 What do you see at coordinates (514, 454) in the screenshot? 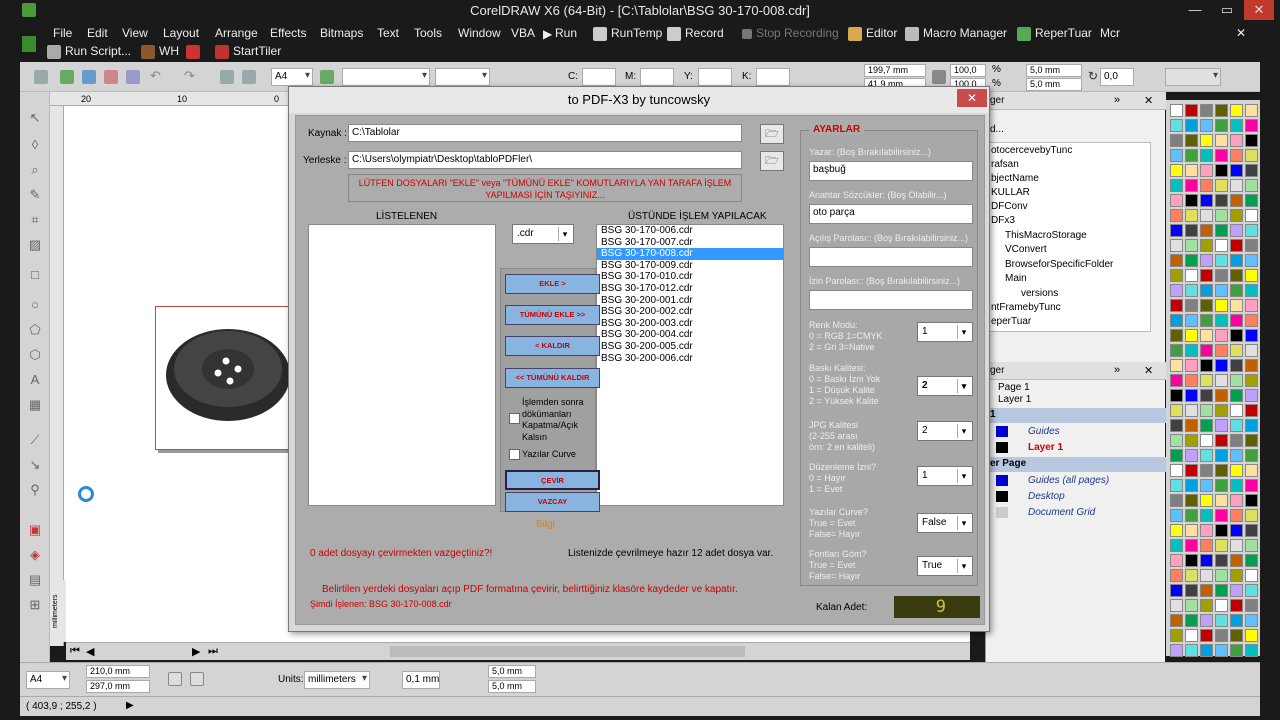
I see `curve-text-checkbox` at bounding box center [514, 454].